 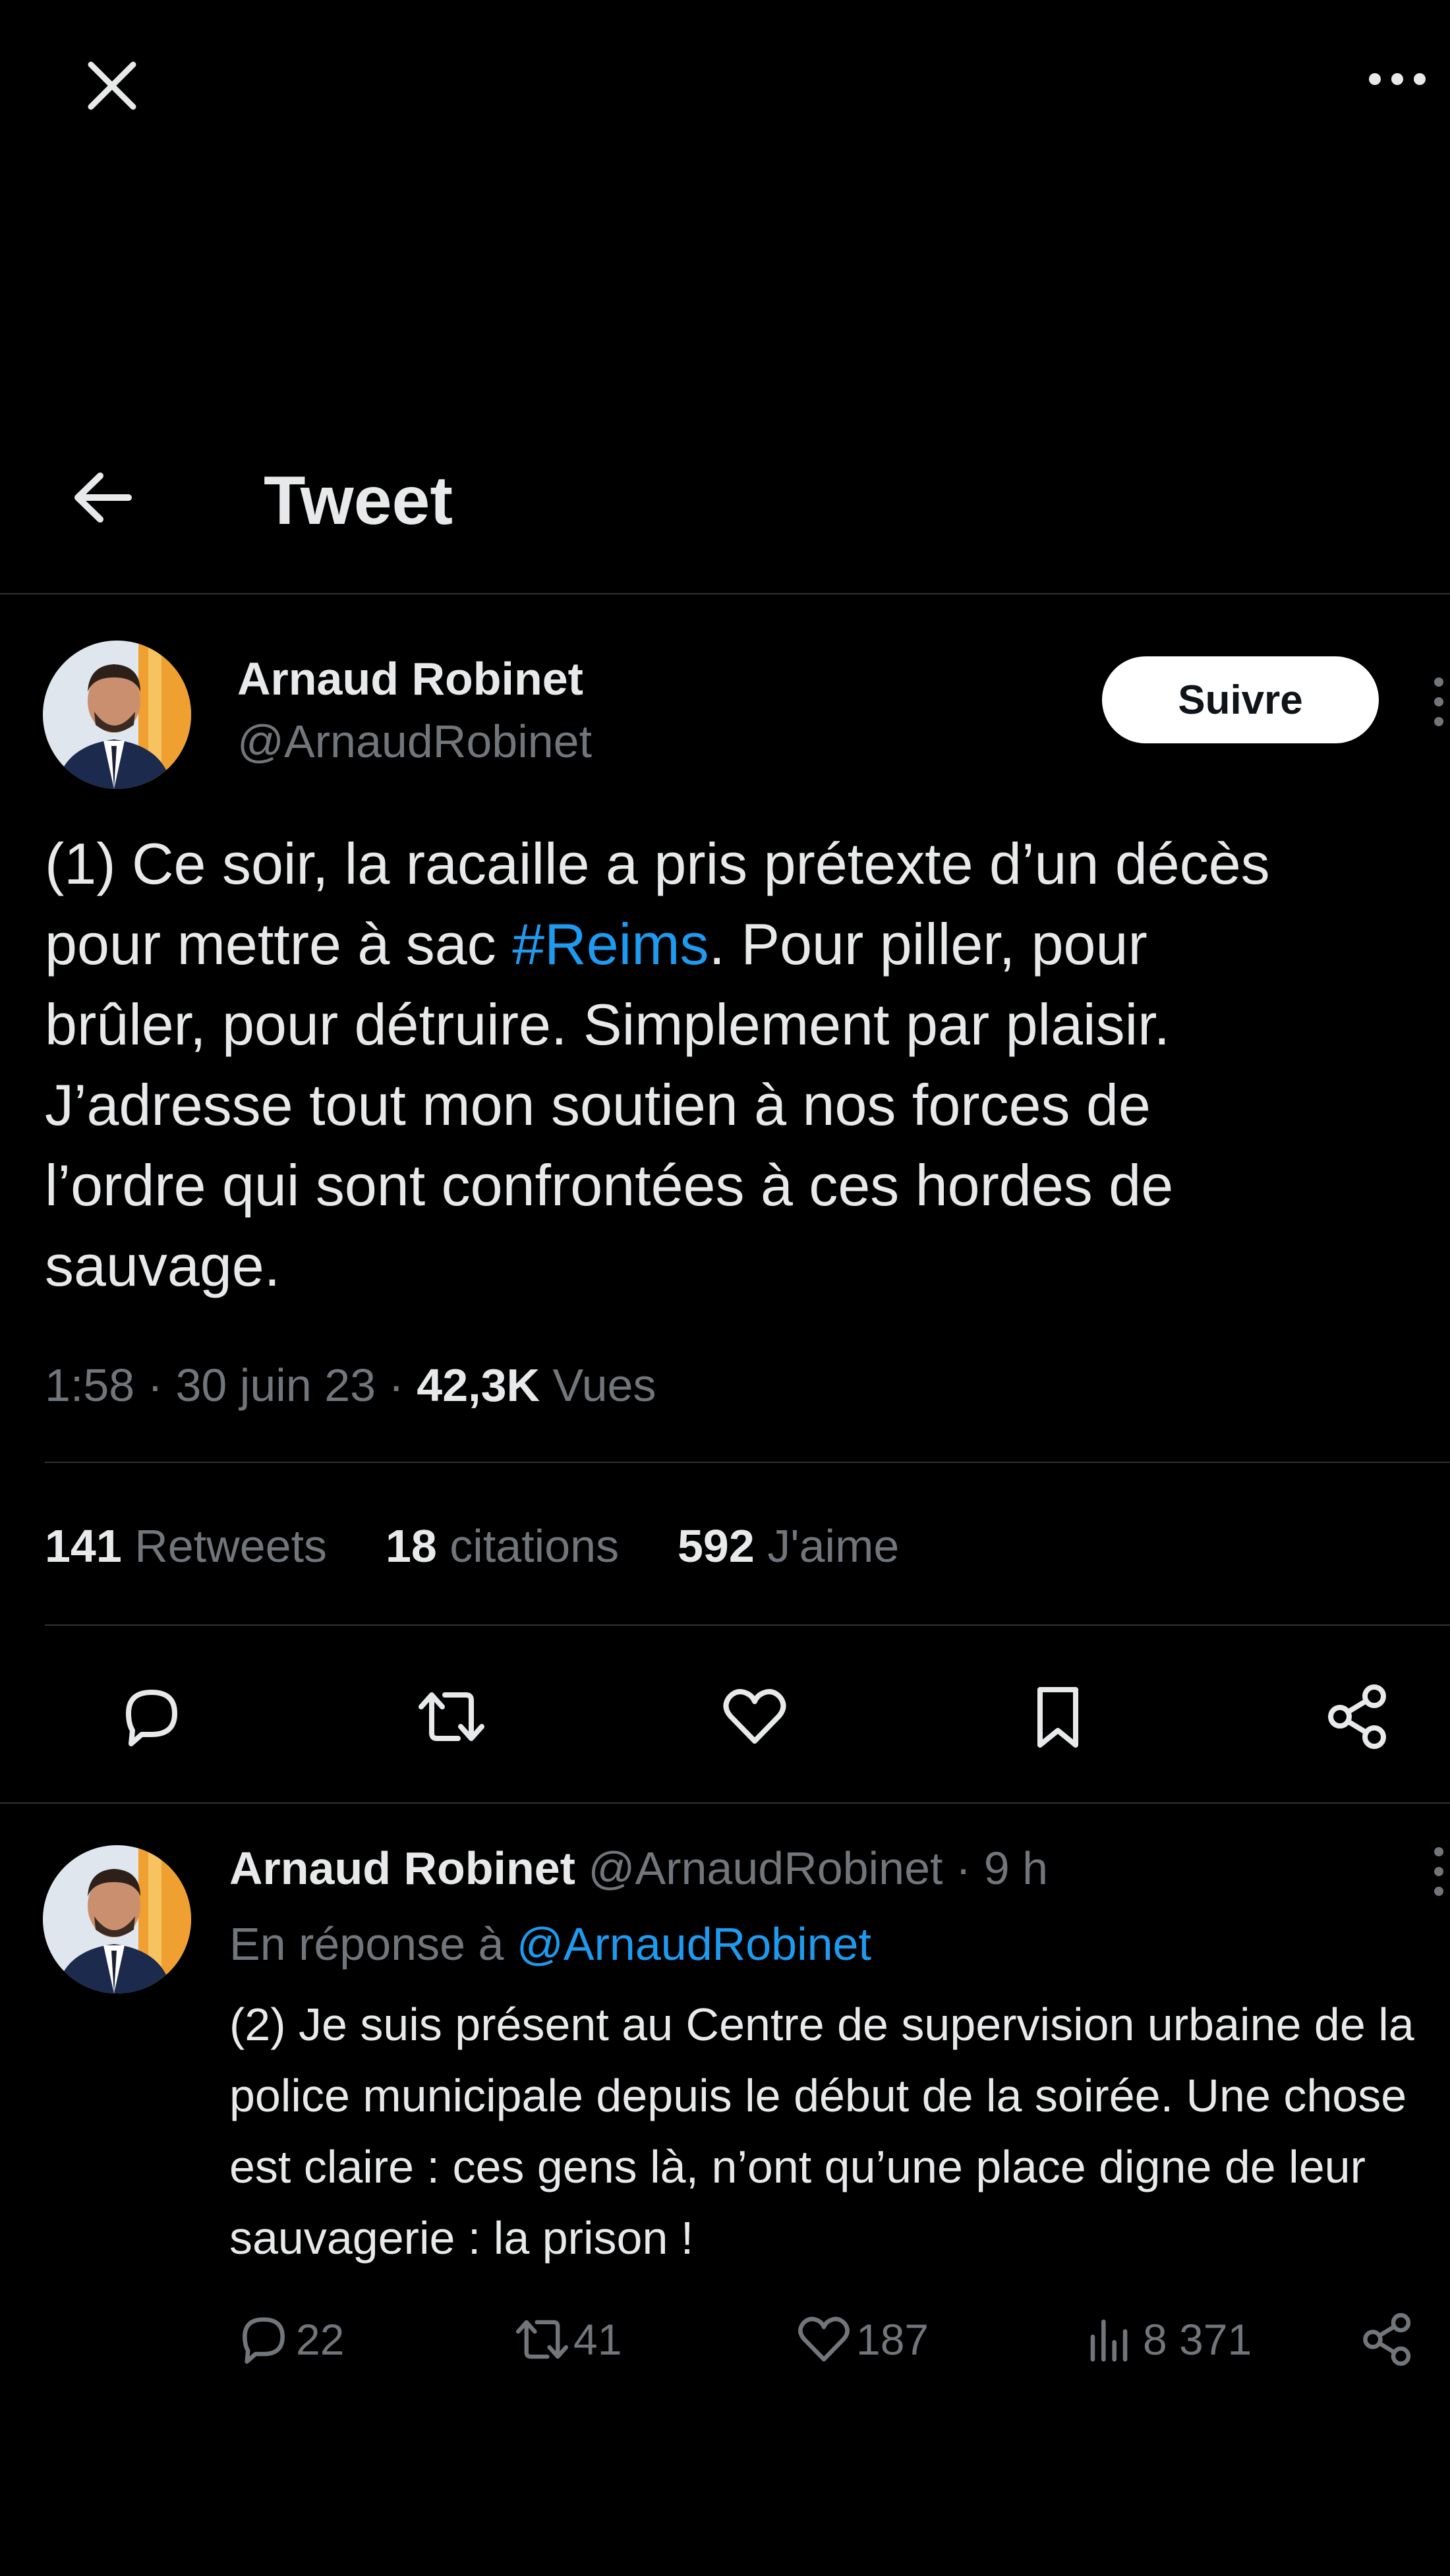 What do you see at coordinates (478, 1385) in the screenshot?
I see `views-count: 42,3K` at bounding box center [478, 1385].